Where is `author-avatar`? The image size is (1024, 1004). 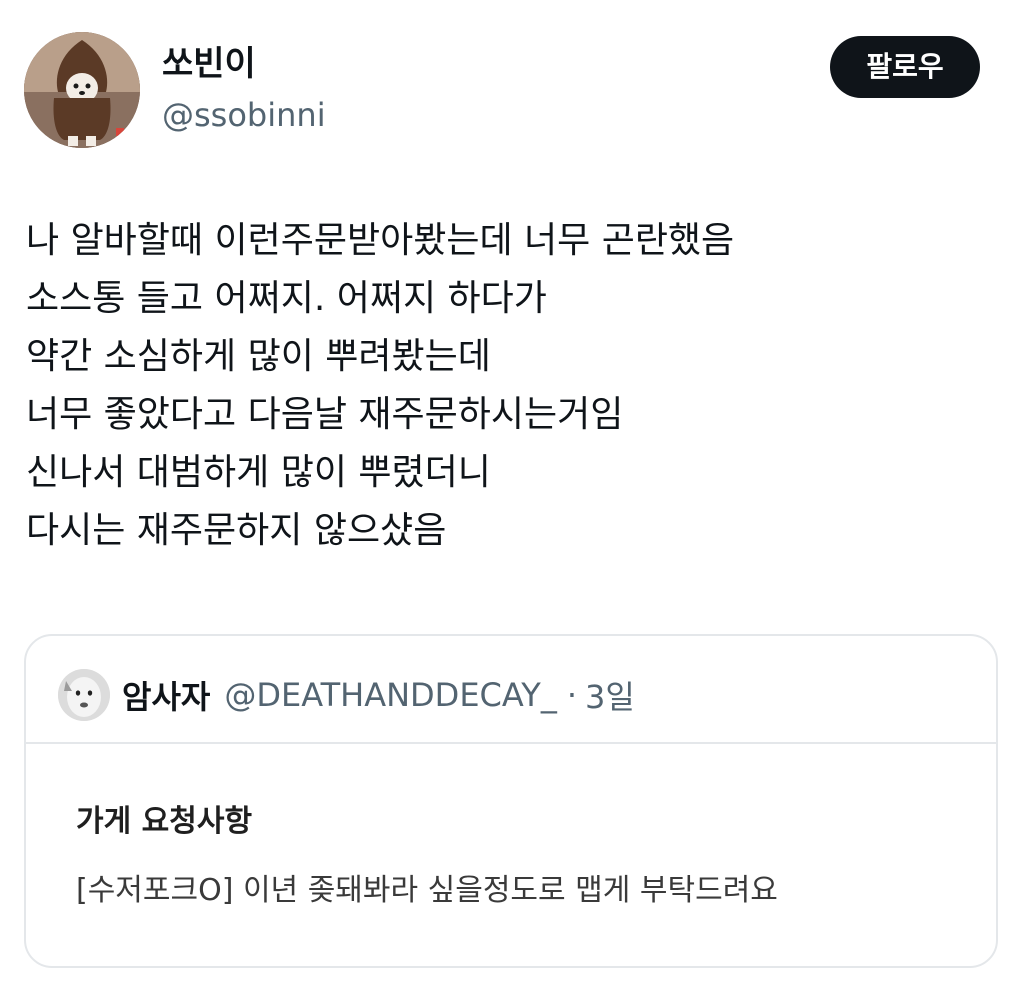 author-avatar is located at coordinates (82, 90).